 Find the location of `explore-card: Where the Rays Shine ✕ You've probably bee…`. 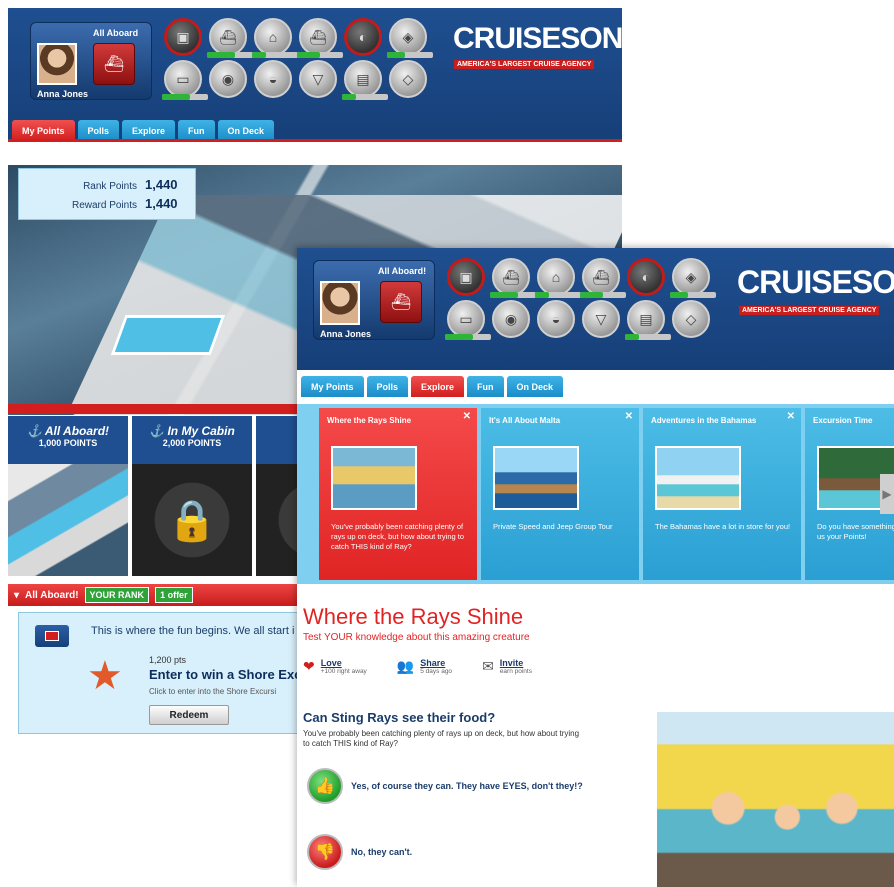

explore-card: Where the Rays Shine ✕ You've probably bee… is located at coordinates (398, 494).